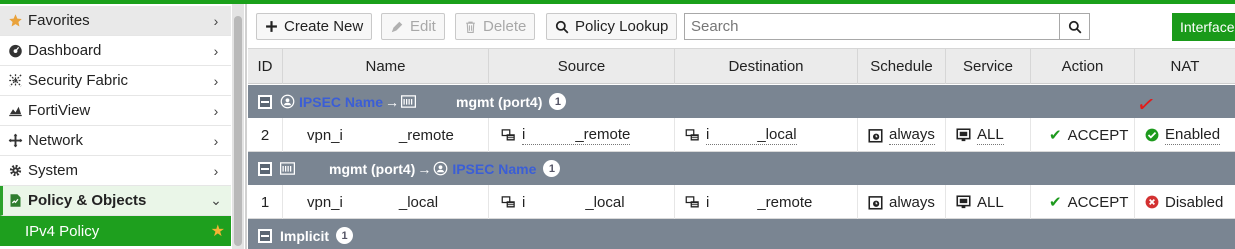 Image resolution: width=1235 pixels, height=249 pixels. I want to click on plus-icon, so click(271, 26).